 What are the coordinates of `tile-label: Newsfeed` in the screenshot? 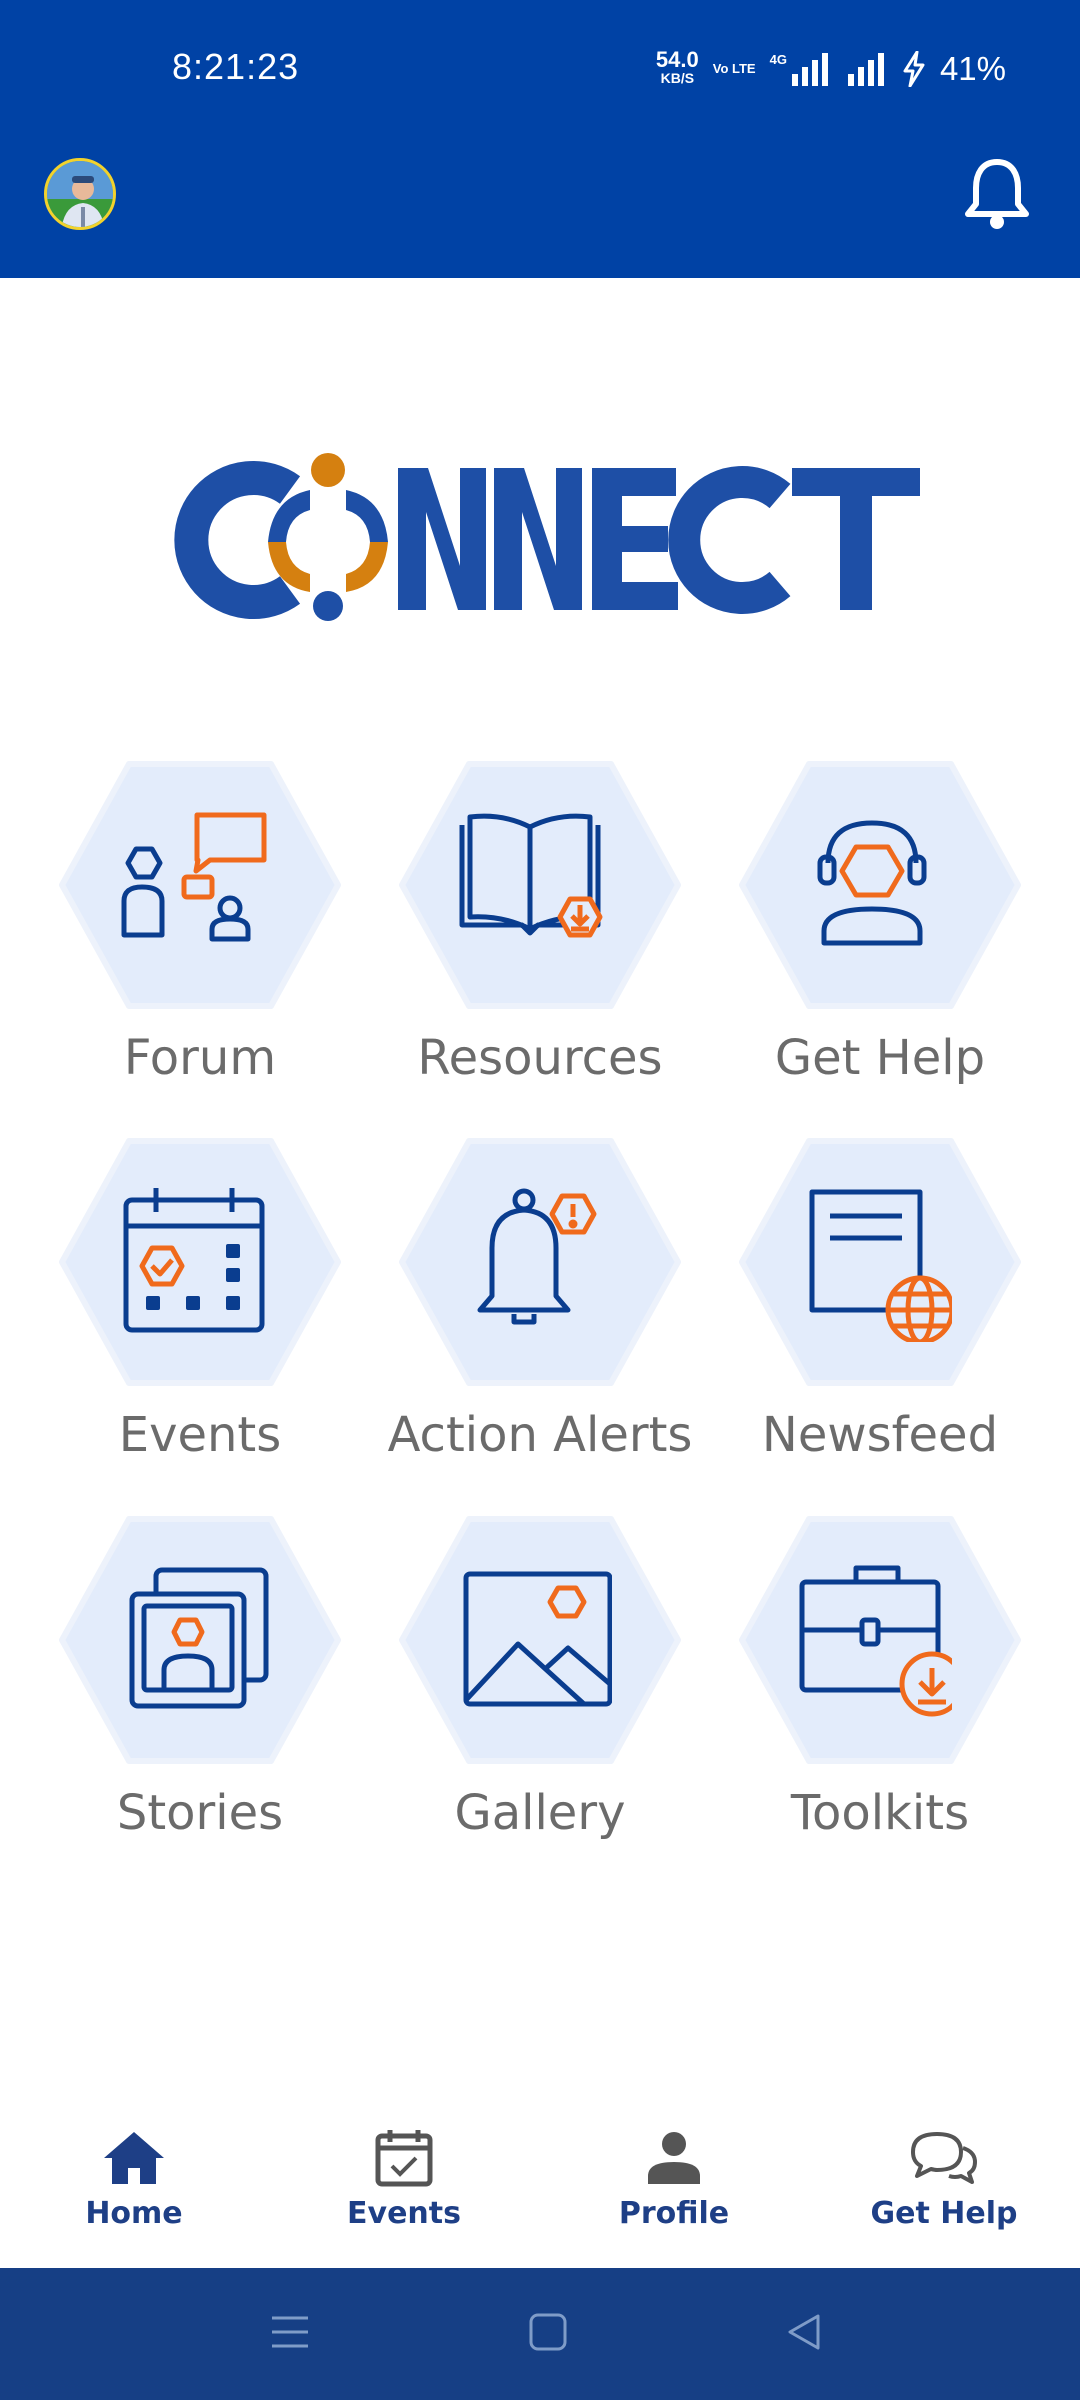 It's located at (880, 1435).